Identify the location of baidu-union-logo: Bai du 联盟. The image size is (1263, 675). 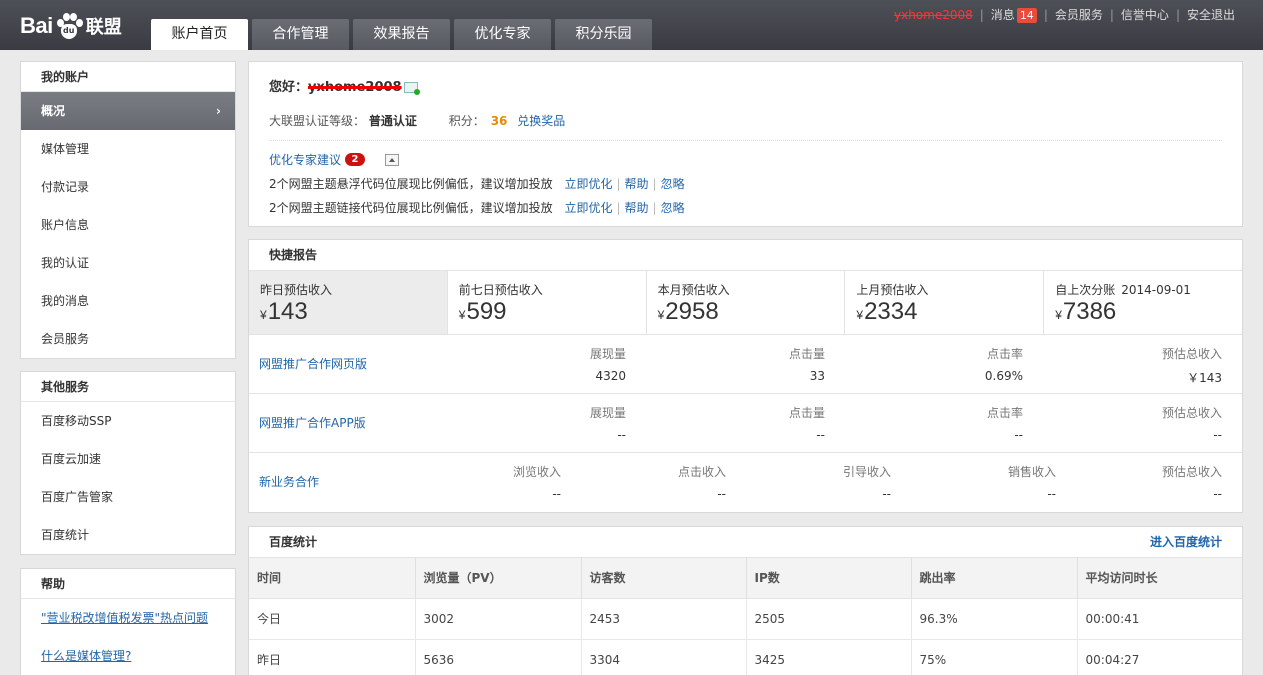
(71, 26).